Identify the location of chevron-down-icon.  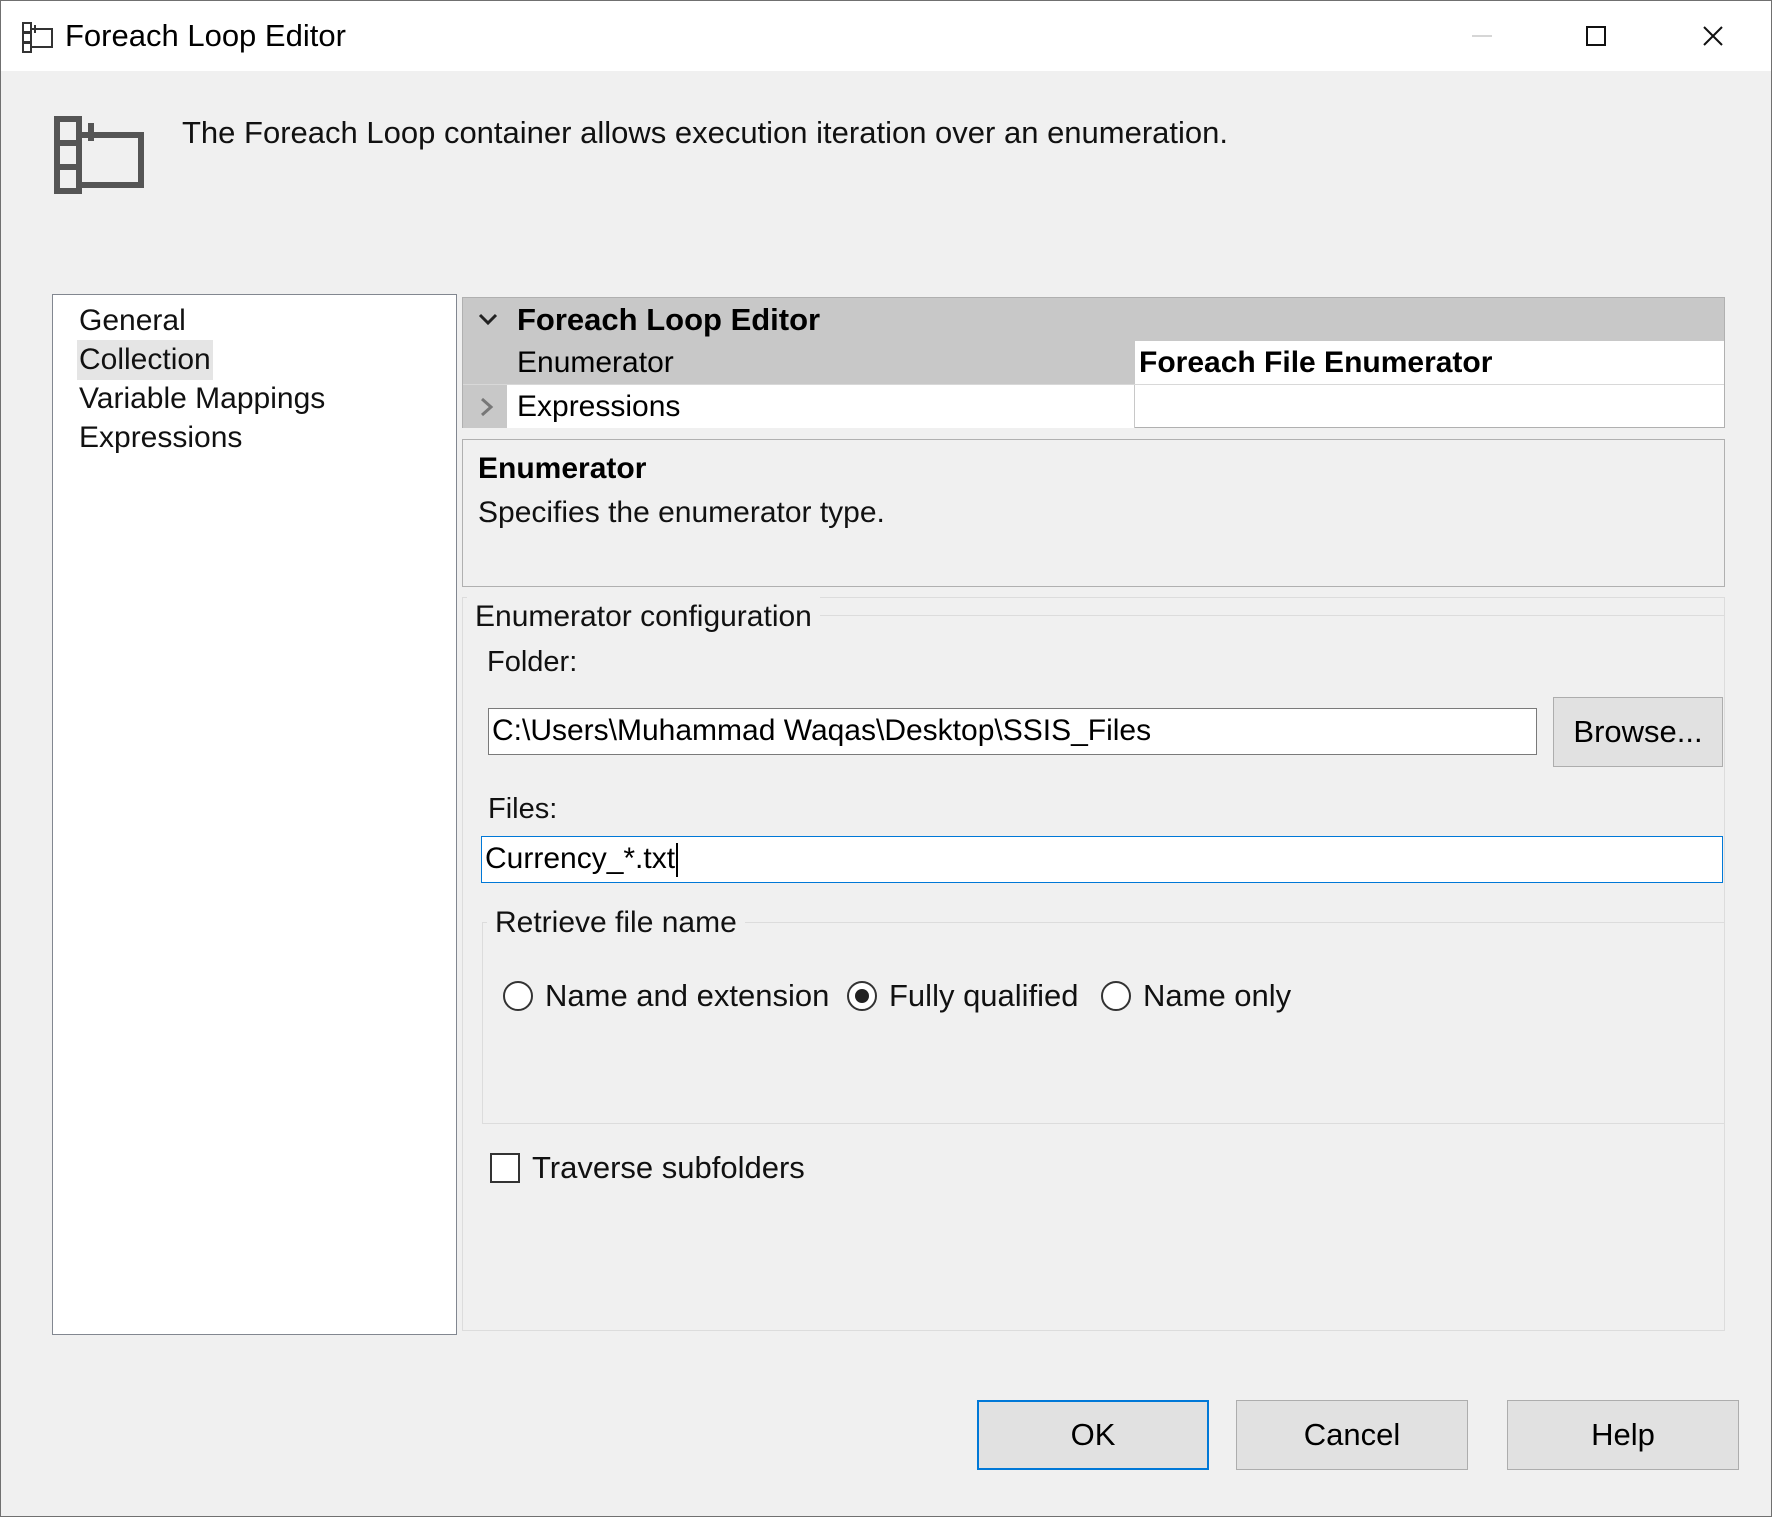
(488, 319).